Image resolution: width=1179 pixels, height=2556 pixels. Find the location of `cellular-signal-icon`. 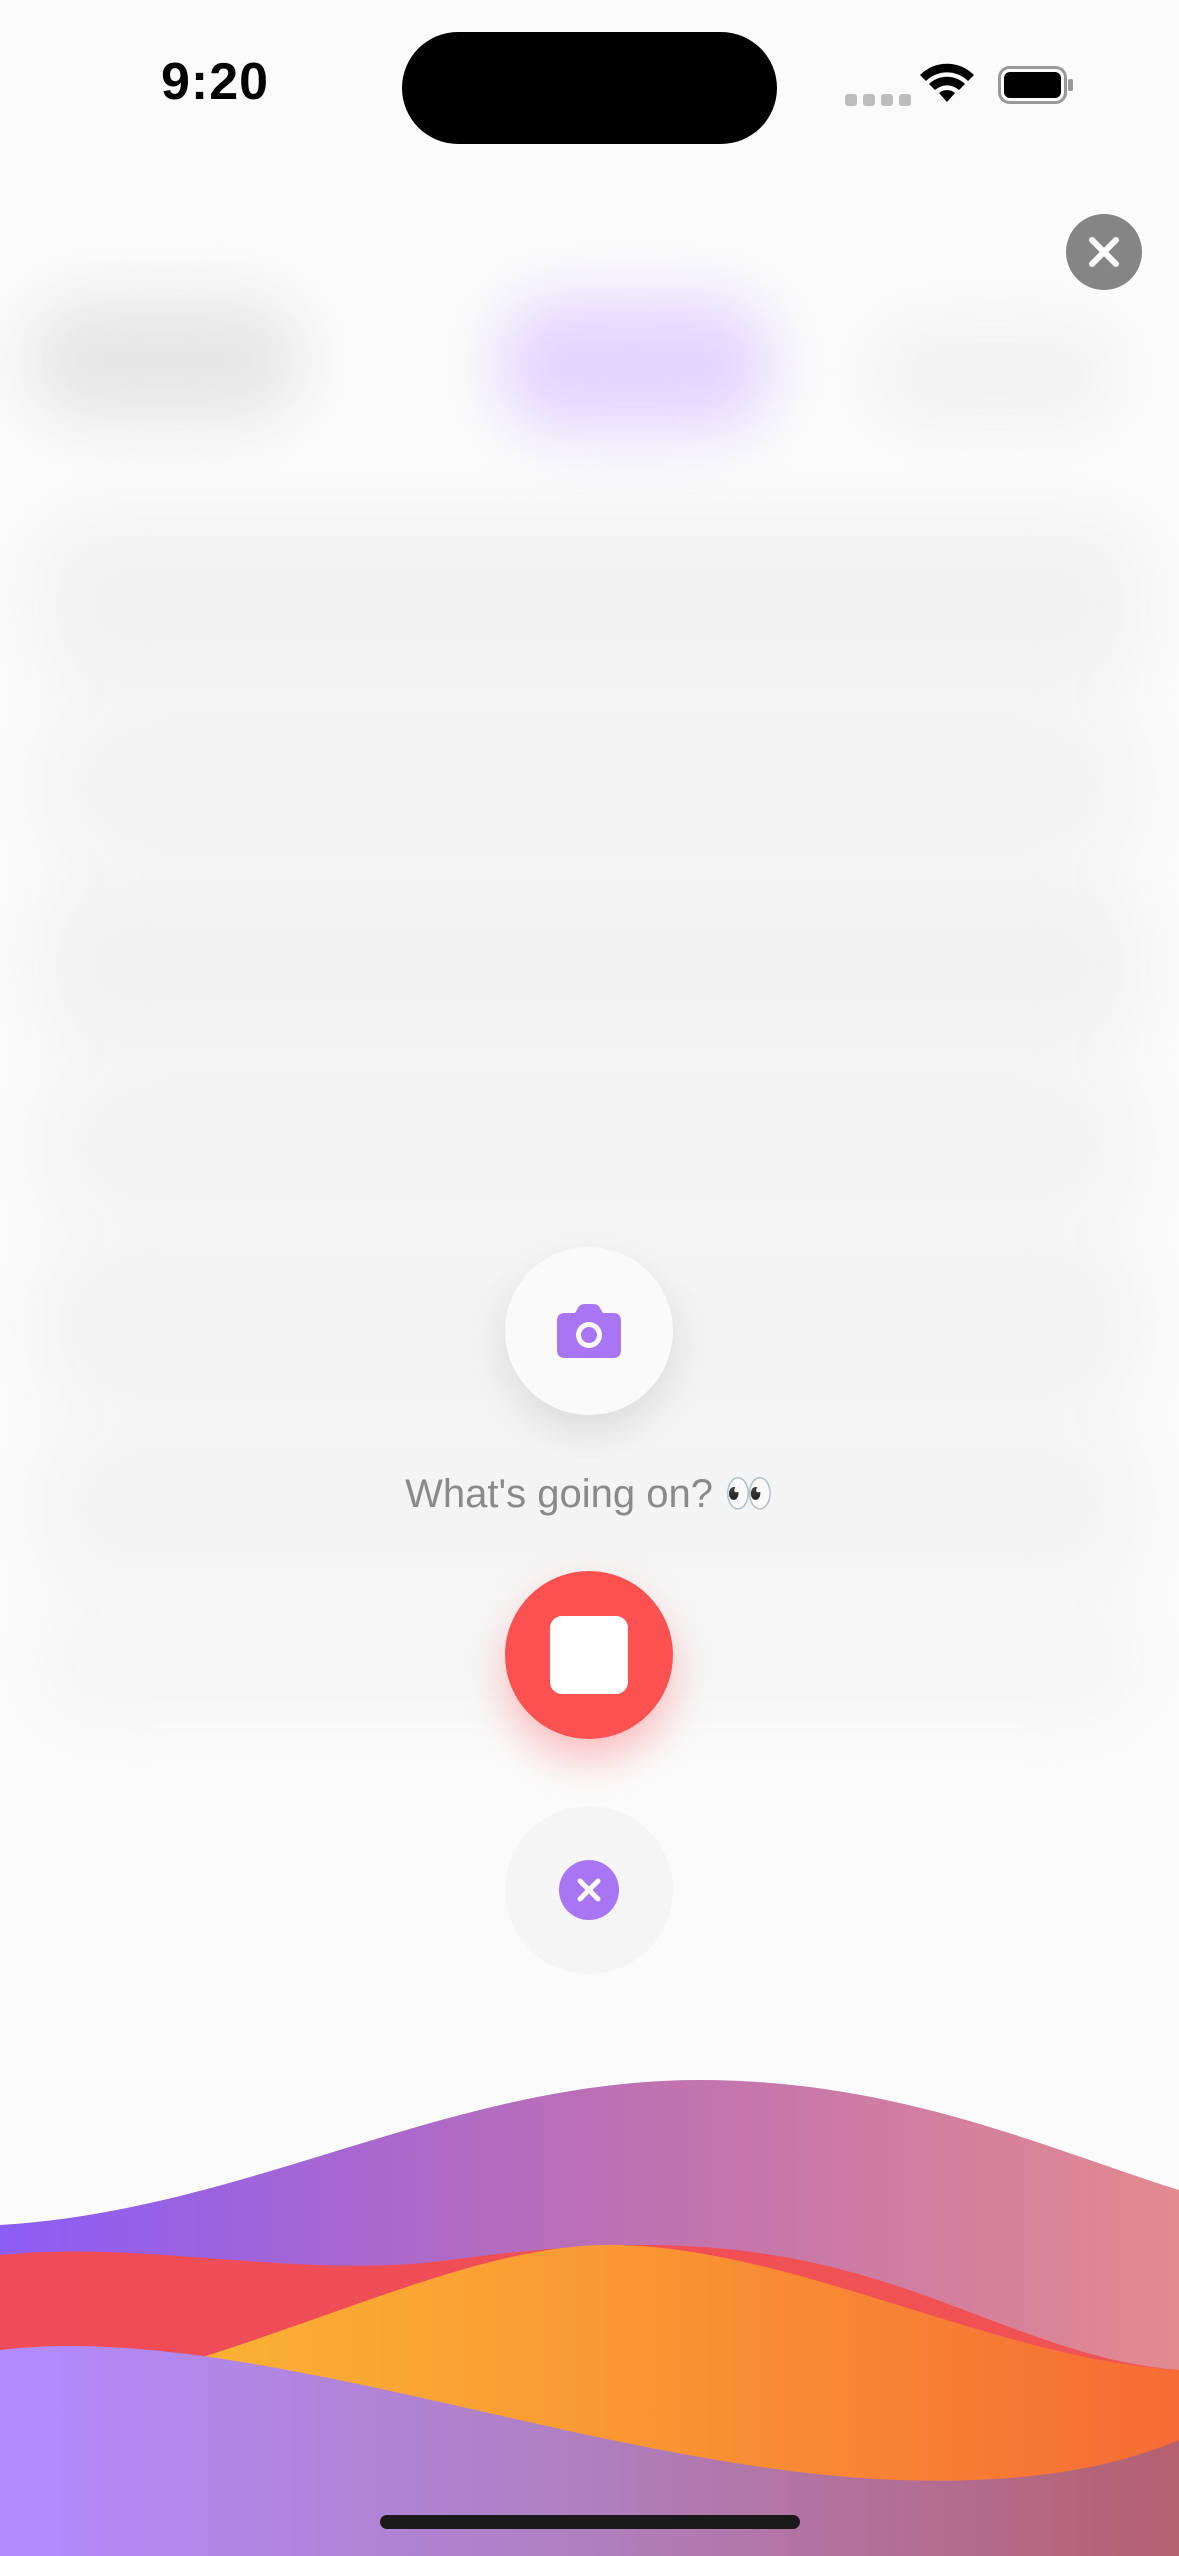

cellular-signal-icon is located at coordinates (878, 100).